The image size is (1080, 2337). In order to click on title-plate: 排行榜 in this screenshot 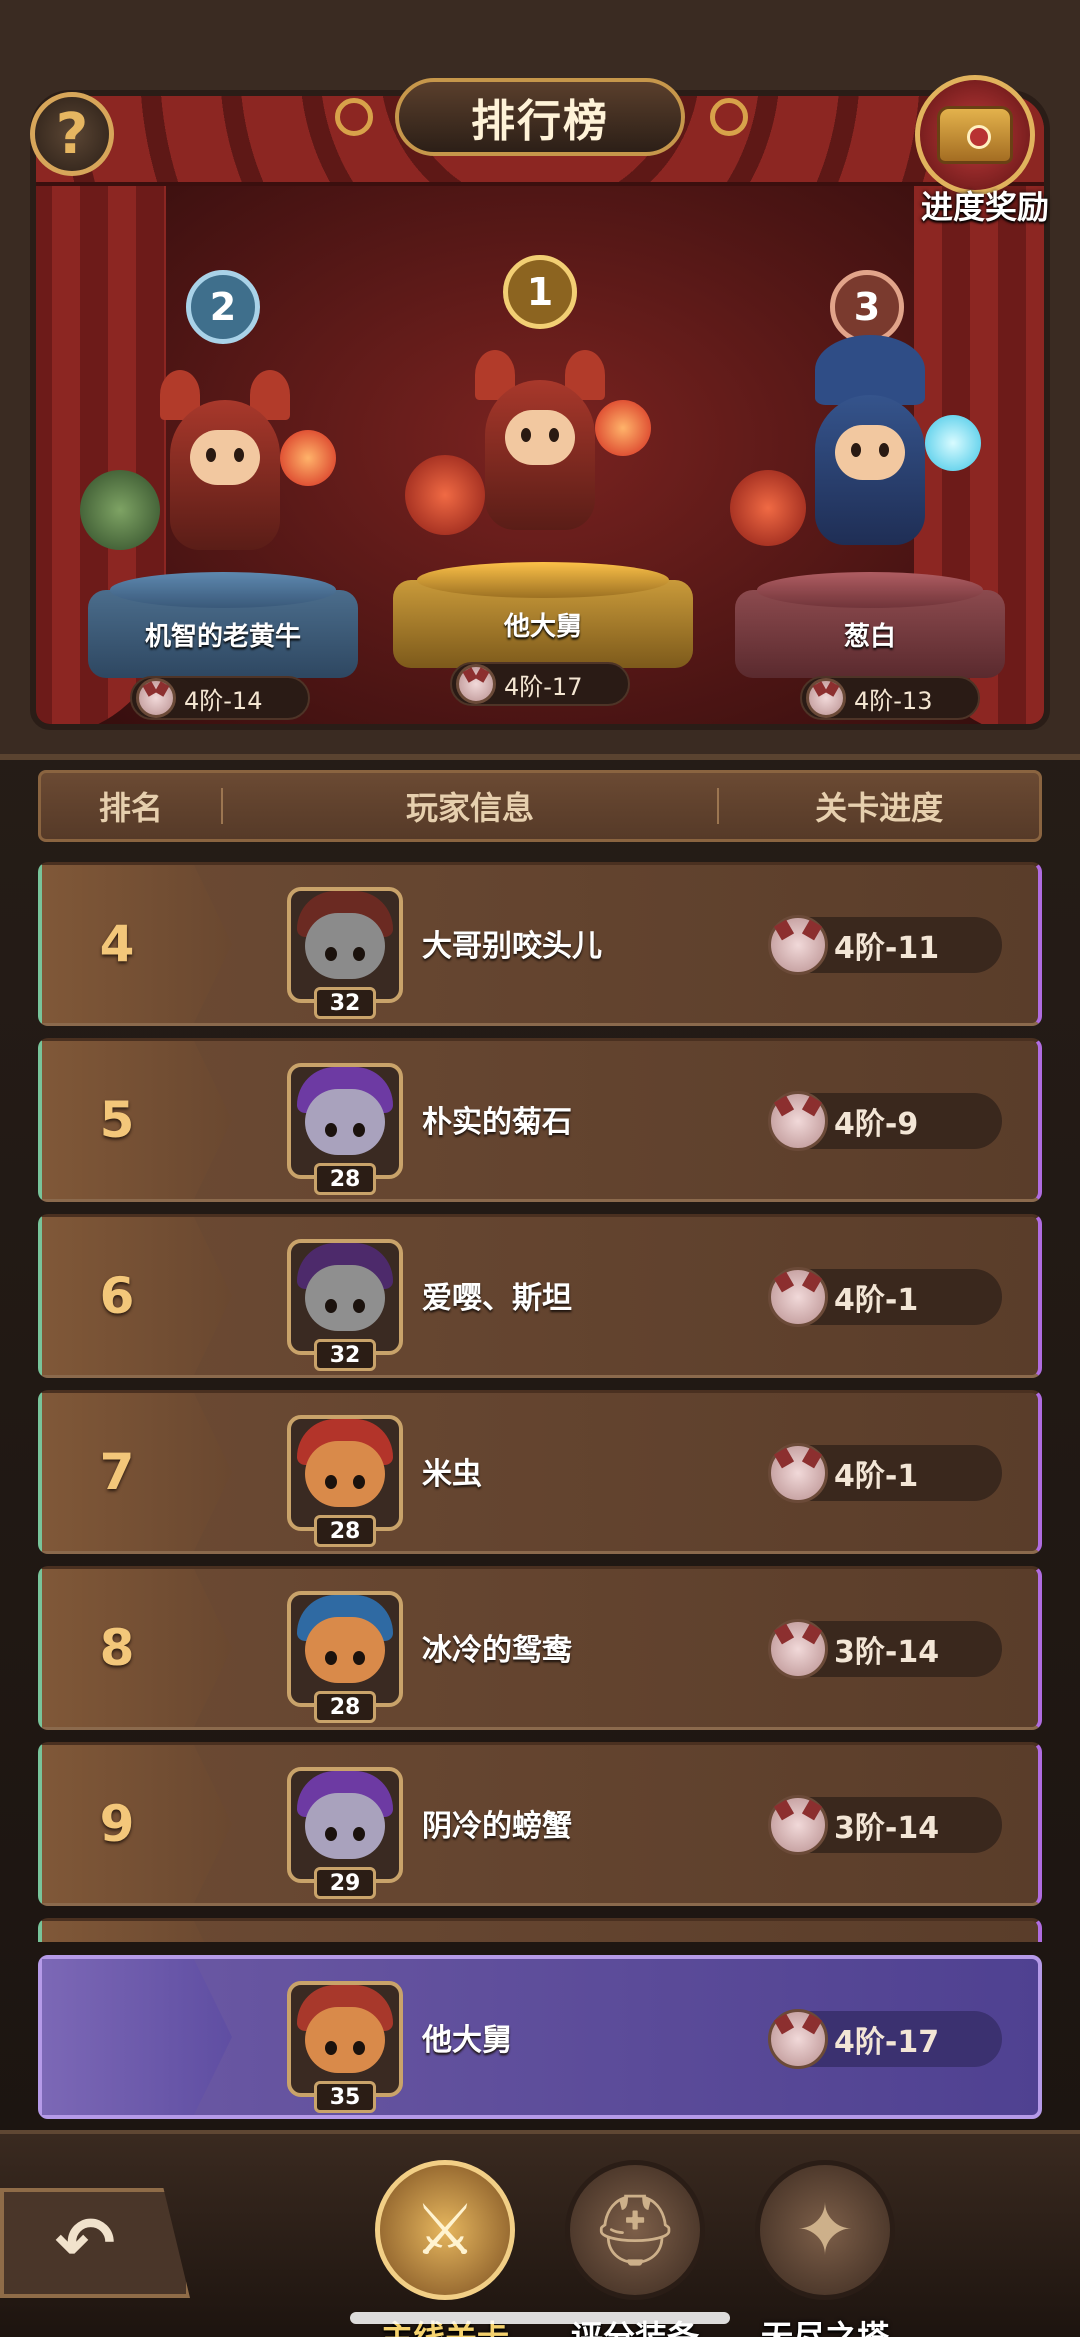, I will do `click(540, 117)`.